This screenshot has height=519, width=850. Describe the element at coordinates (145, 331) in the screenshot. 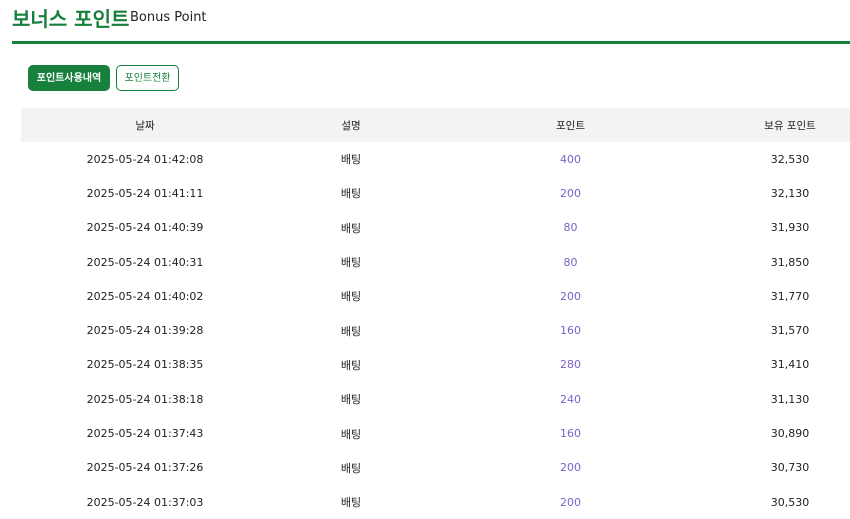

I see `cell-date: 2025-05-24 01:39:28` at that location.